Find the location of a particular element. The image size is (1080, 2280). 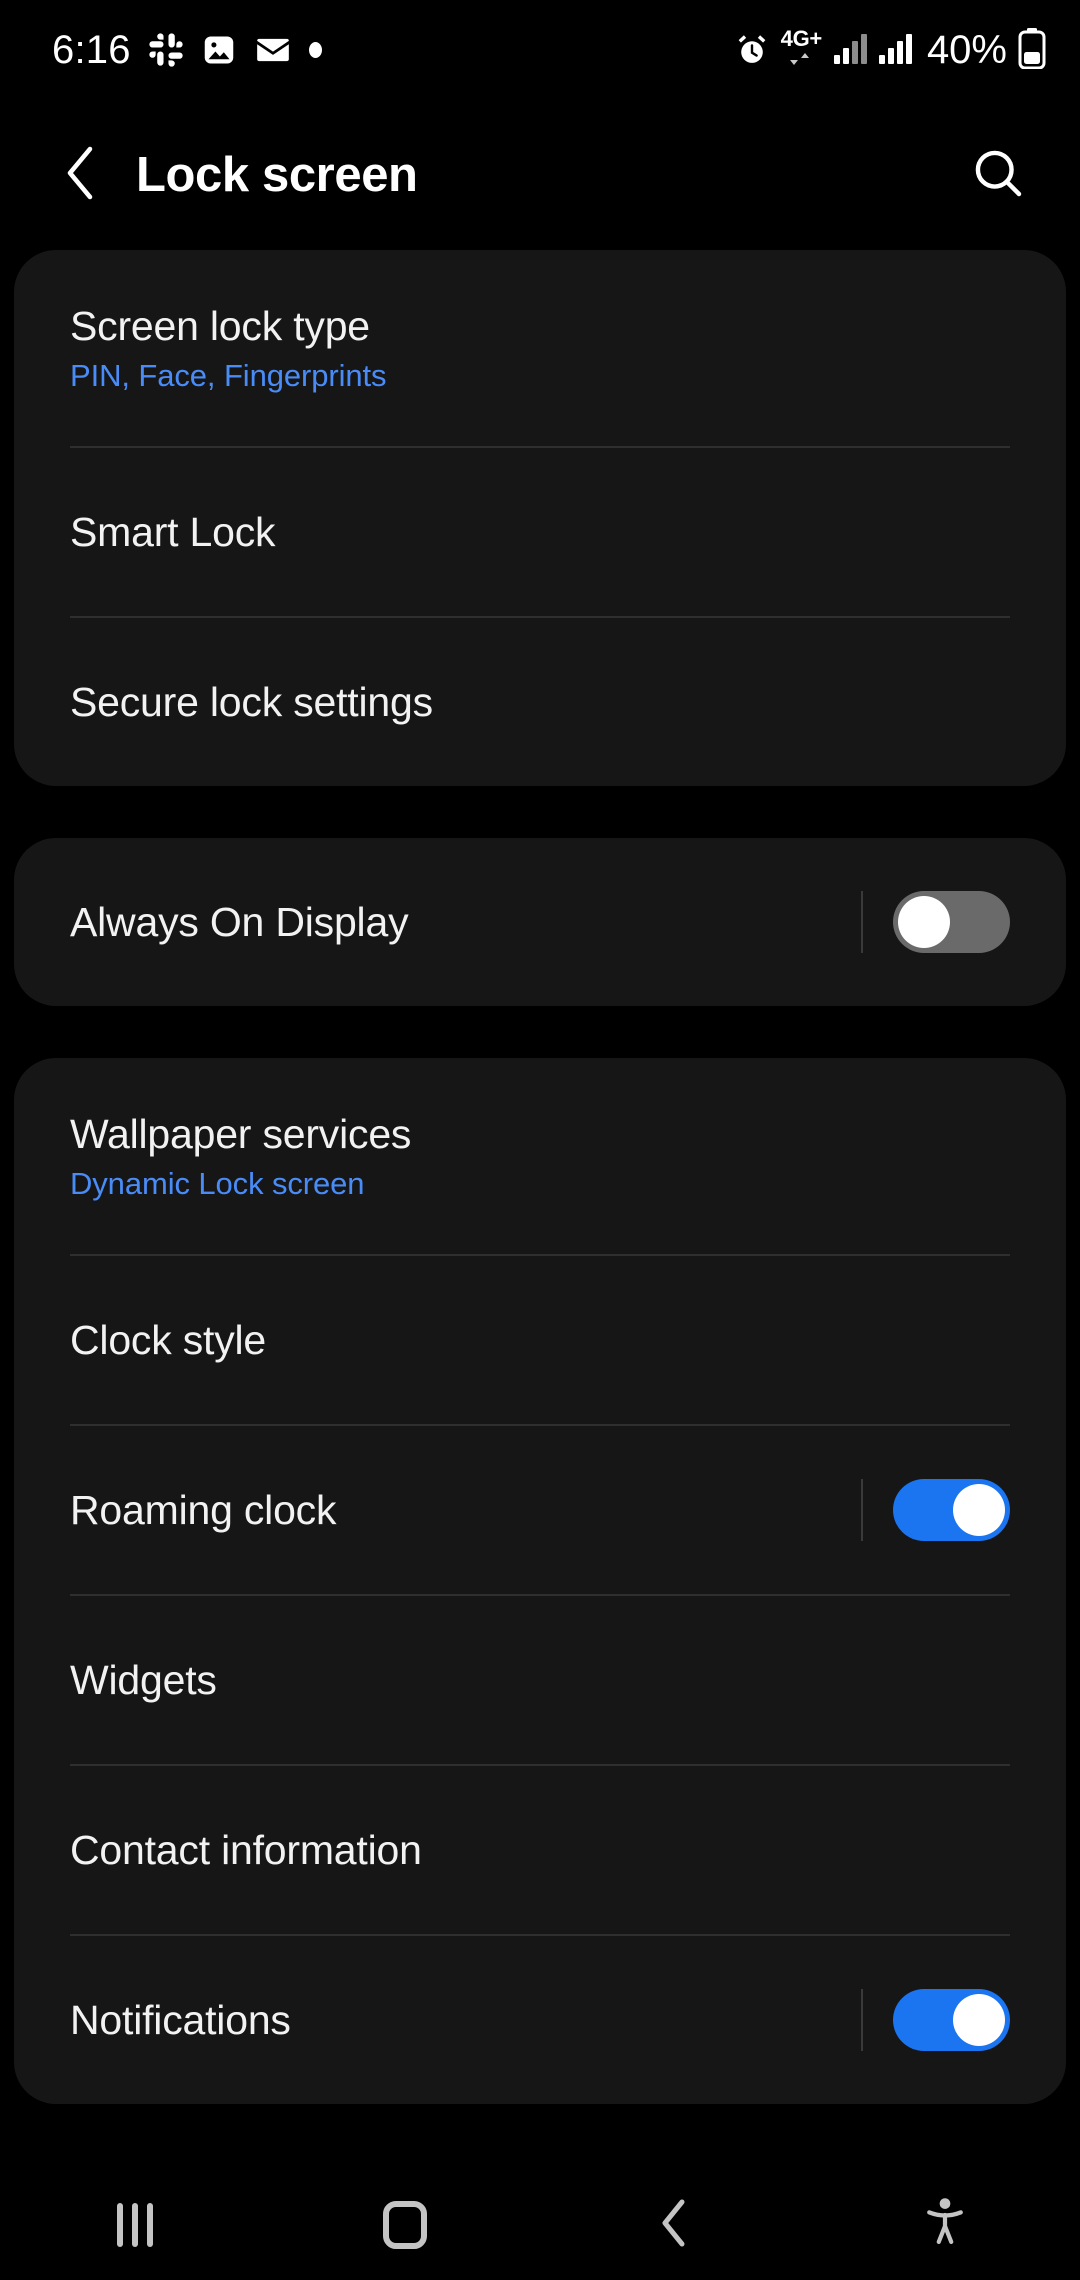

status-clock: 6:16 is located at coordinates (91, 50).